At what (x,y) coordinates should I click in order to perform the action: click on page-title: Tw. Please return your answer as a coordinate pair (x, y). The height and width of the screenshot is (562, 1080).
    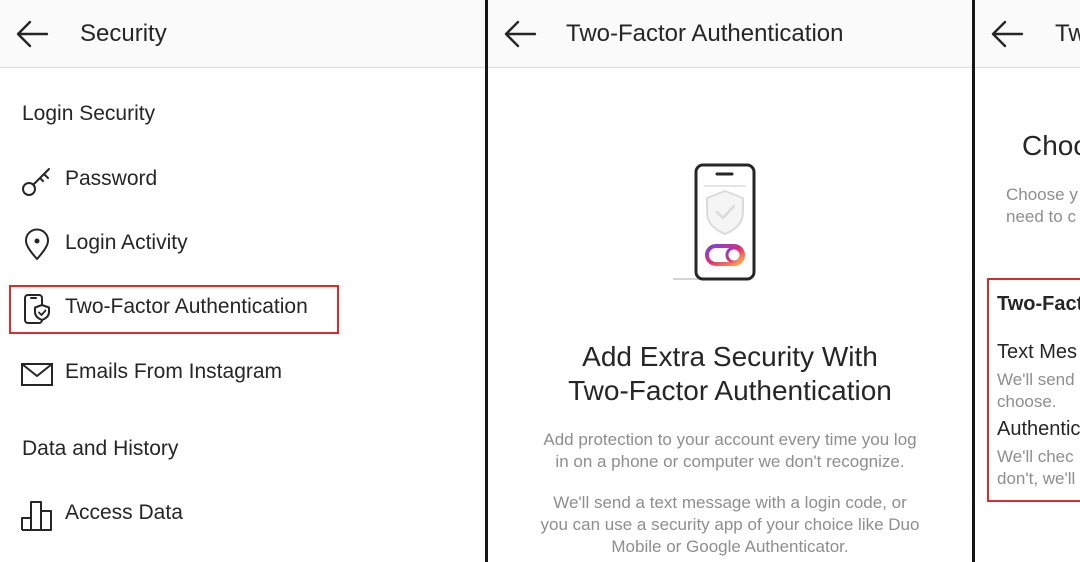
    Looking at the image, I should click on (1067, 33).